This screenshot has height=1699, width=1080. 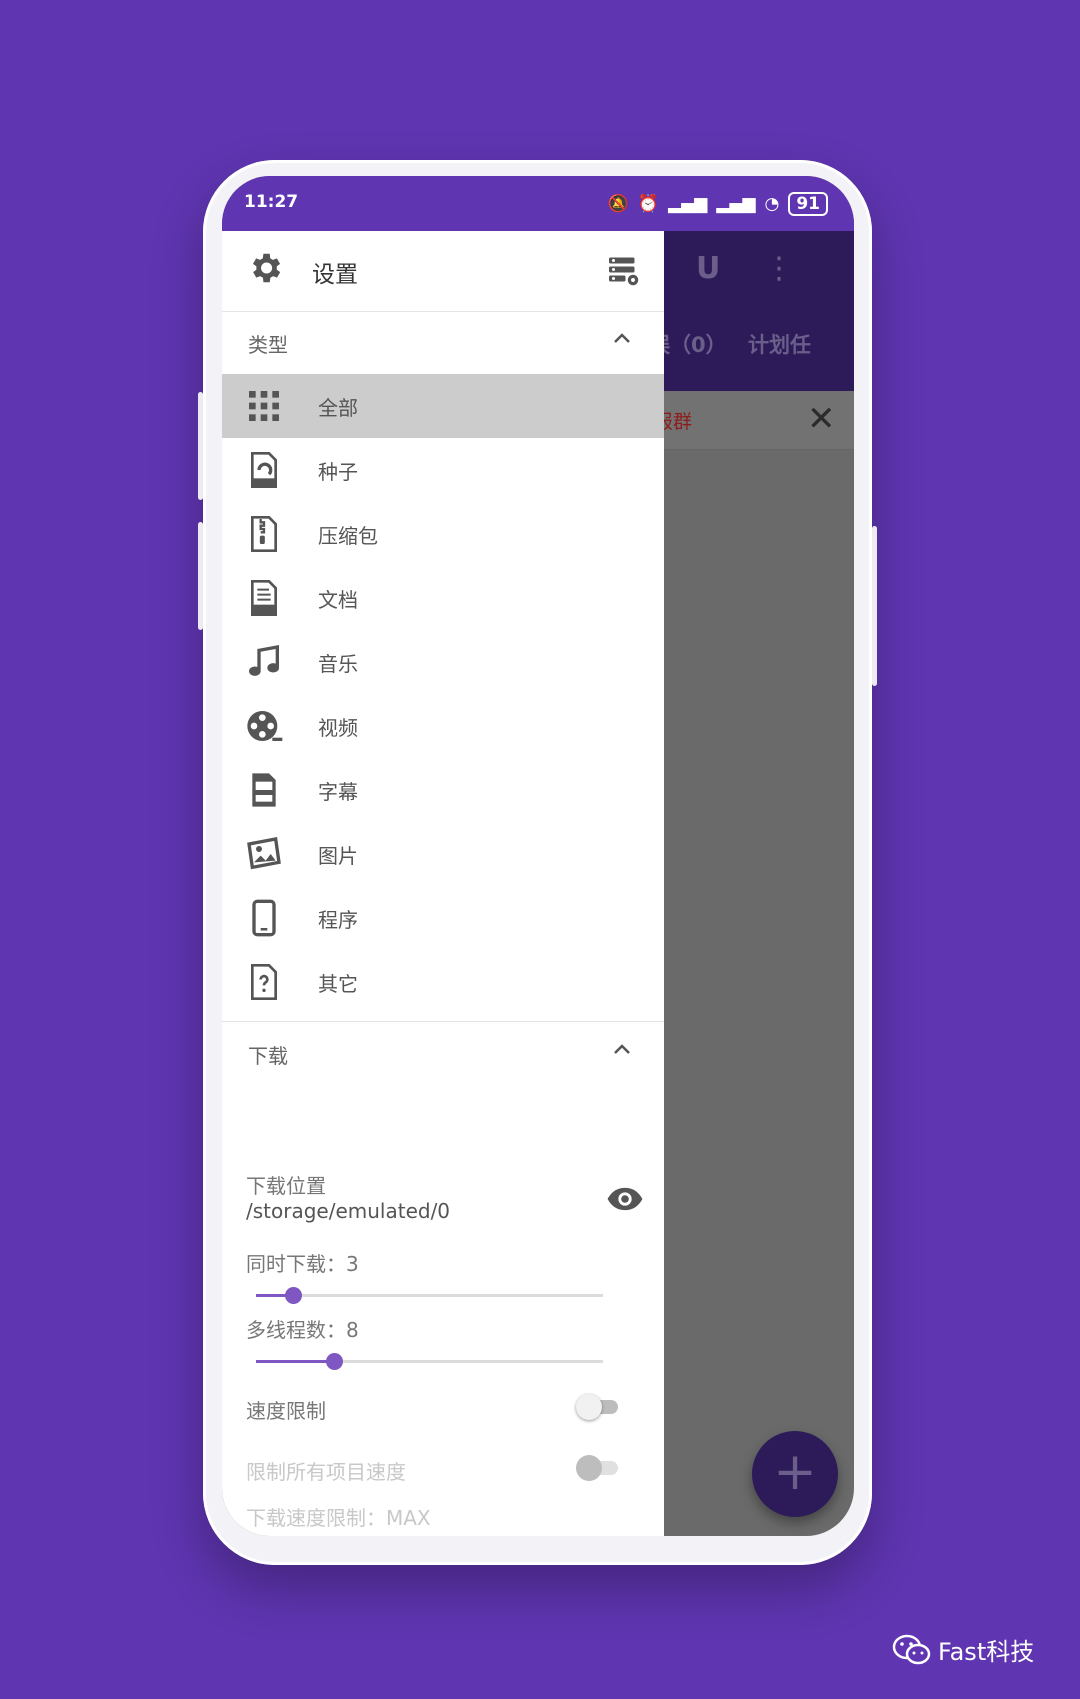 I want to click on torrent-file-icon, so click(x=264, y=470).